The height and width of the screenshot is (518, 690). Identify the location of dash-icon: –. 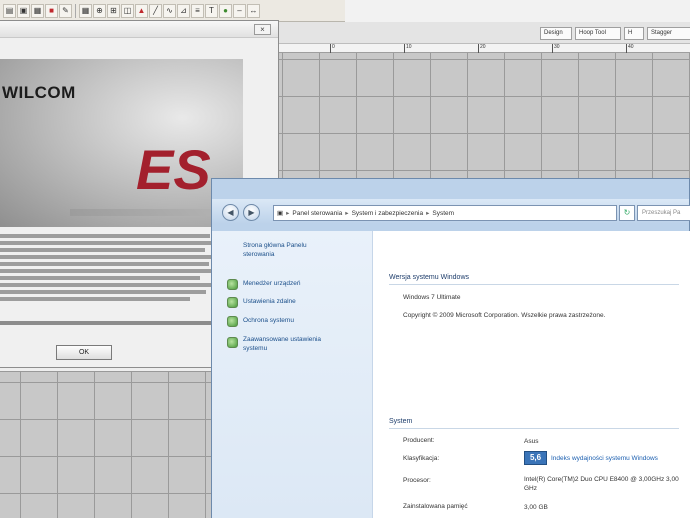
(239, 10).